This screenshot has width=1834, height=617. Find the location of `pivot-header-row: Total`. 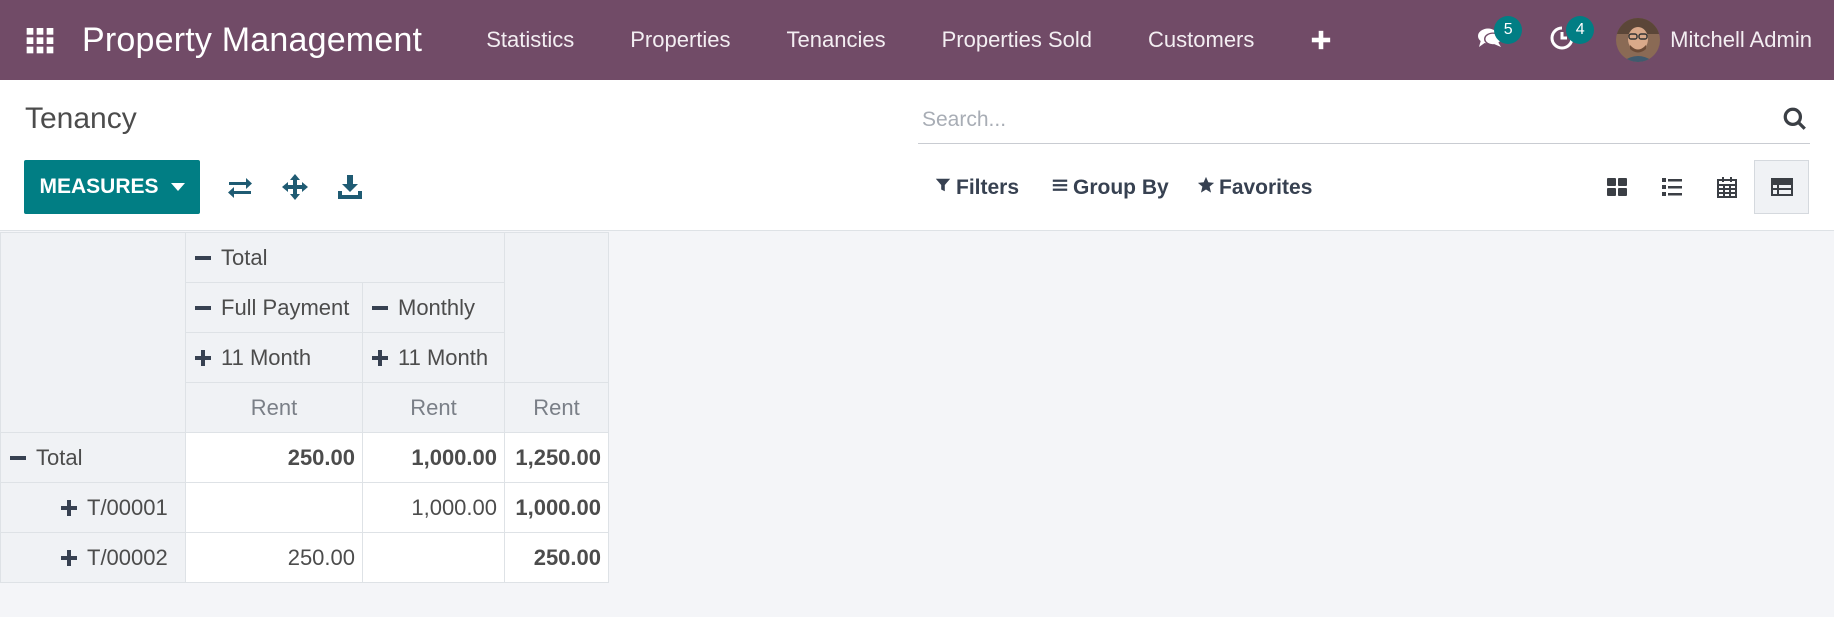

pivot-header-row: Total is located at coordinates (304, 332).